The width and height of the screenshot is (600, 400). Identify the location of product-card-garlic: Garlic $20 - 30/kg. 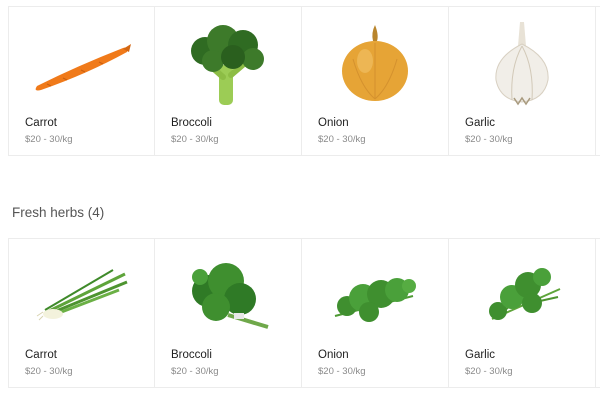
(522, 81).